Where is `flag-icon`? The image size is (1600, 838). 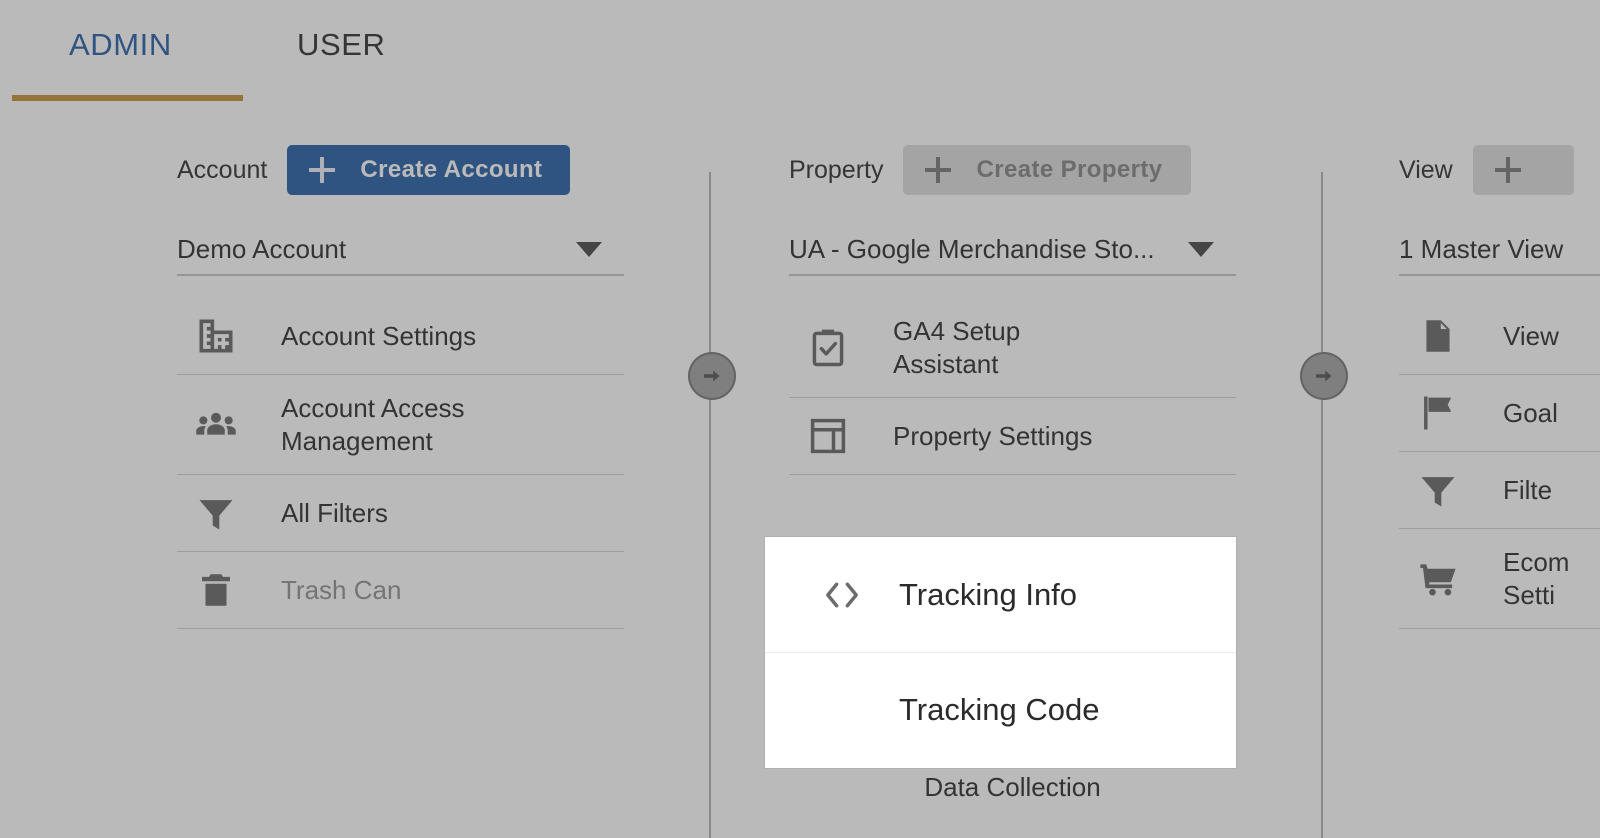 flag-icon is located at coordinates (1438, 413).